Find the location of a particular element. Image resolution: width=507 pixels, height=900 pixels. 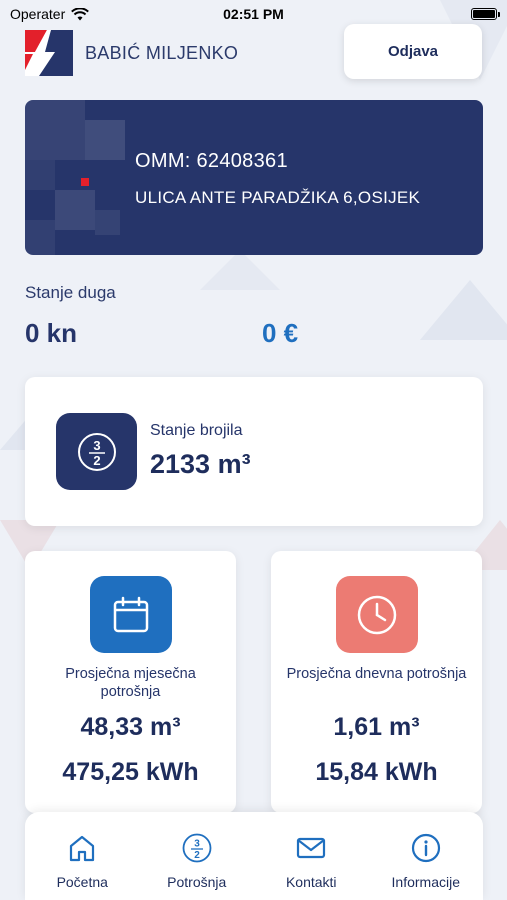

logout-button: Odjava is located at coordinates (413, 51).